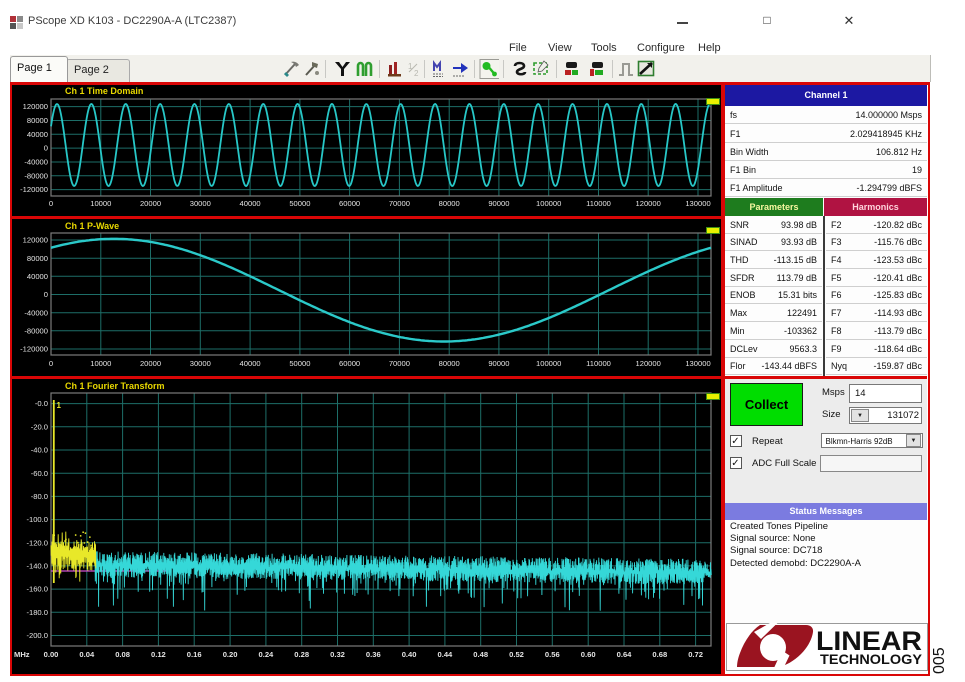 This screenshot has height=682, width=965. I want to click on svg-text: -100.0, so click(37, 519).